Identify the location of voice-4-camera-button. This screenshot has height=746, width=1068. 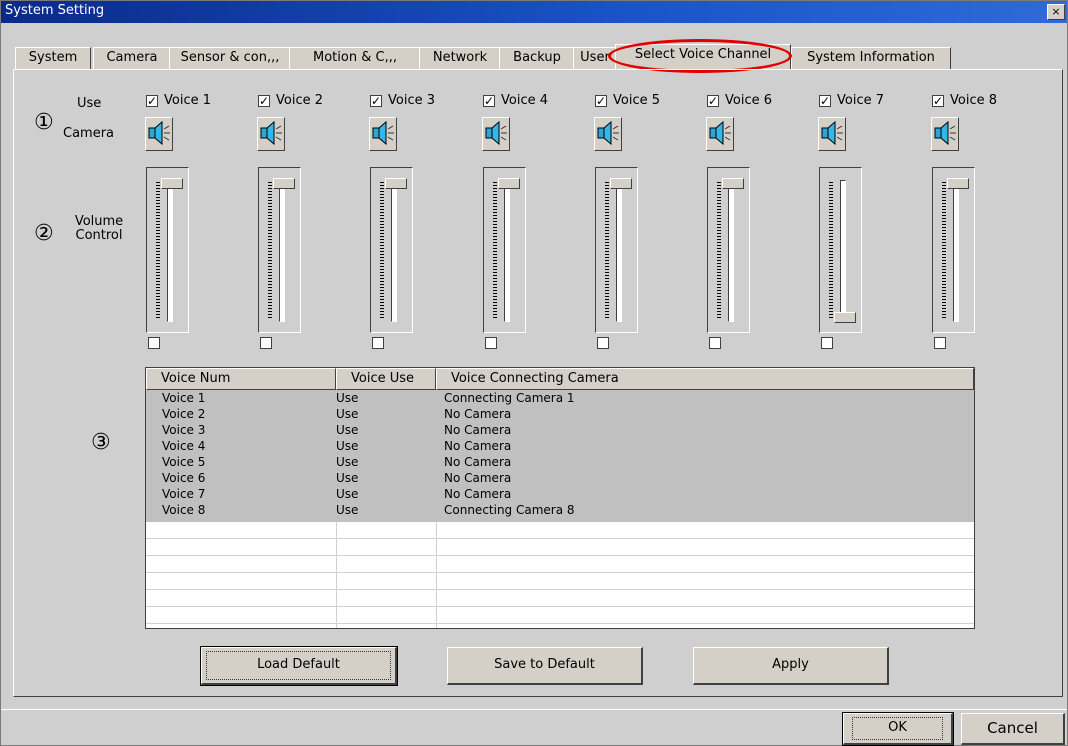
(496, 134).